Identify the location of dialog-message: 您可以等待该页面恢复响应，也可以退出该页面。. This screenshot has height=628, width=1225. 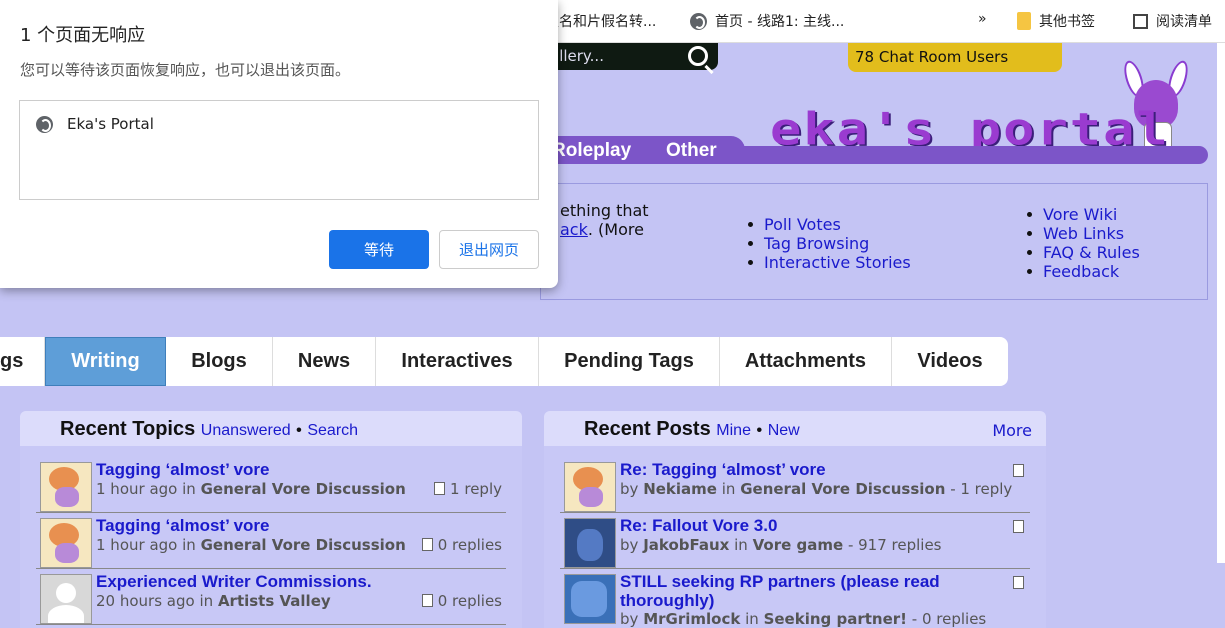
(185, 70).